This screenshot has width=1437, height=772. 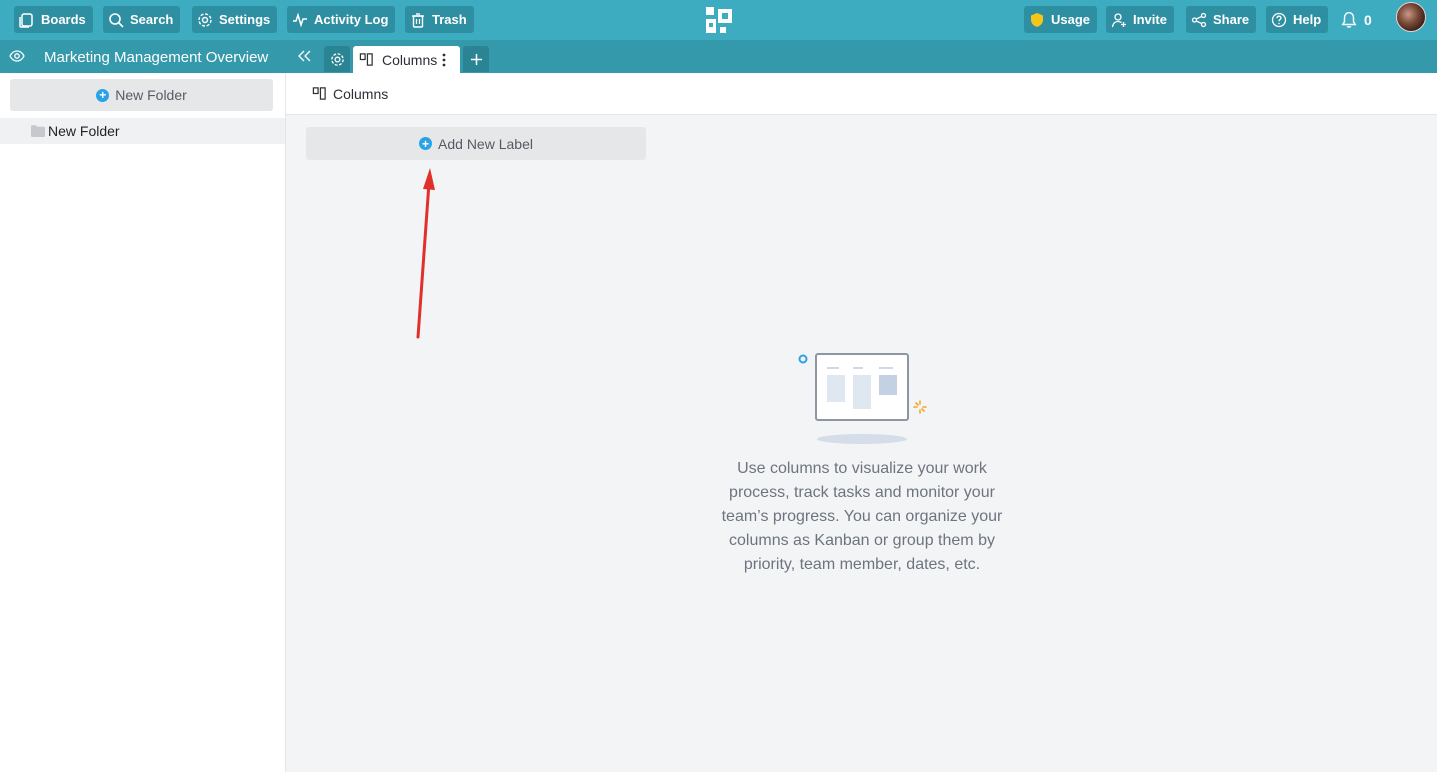 What do you see at coordinates (351, 19) in the screenshot?
I see `activity-log-label: Activity Log` at bounding box center [351, 19].